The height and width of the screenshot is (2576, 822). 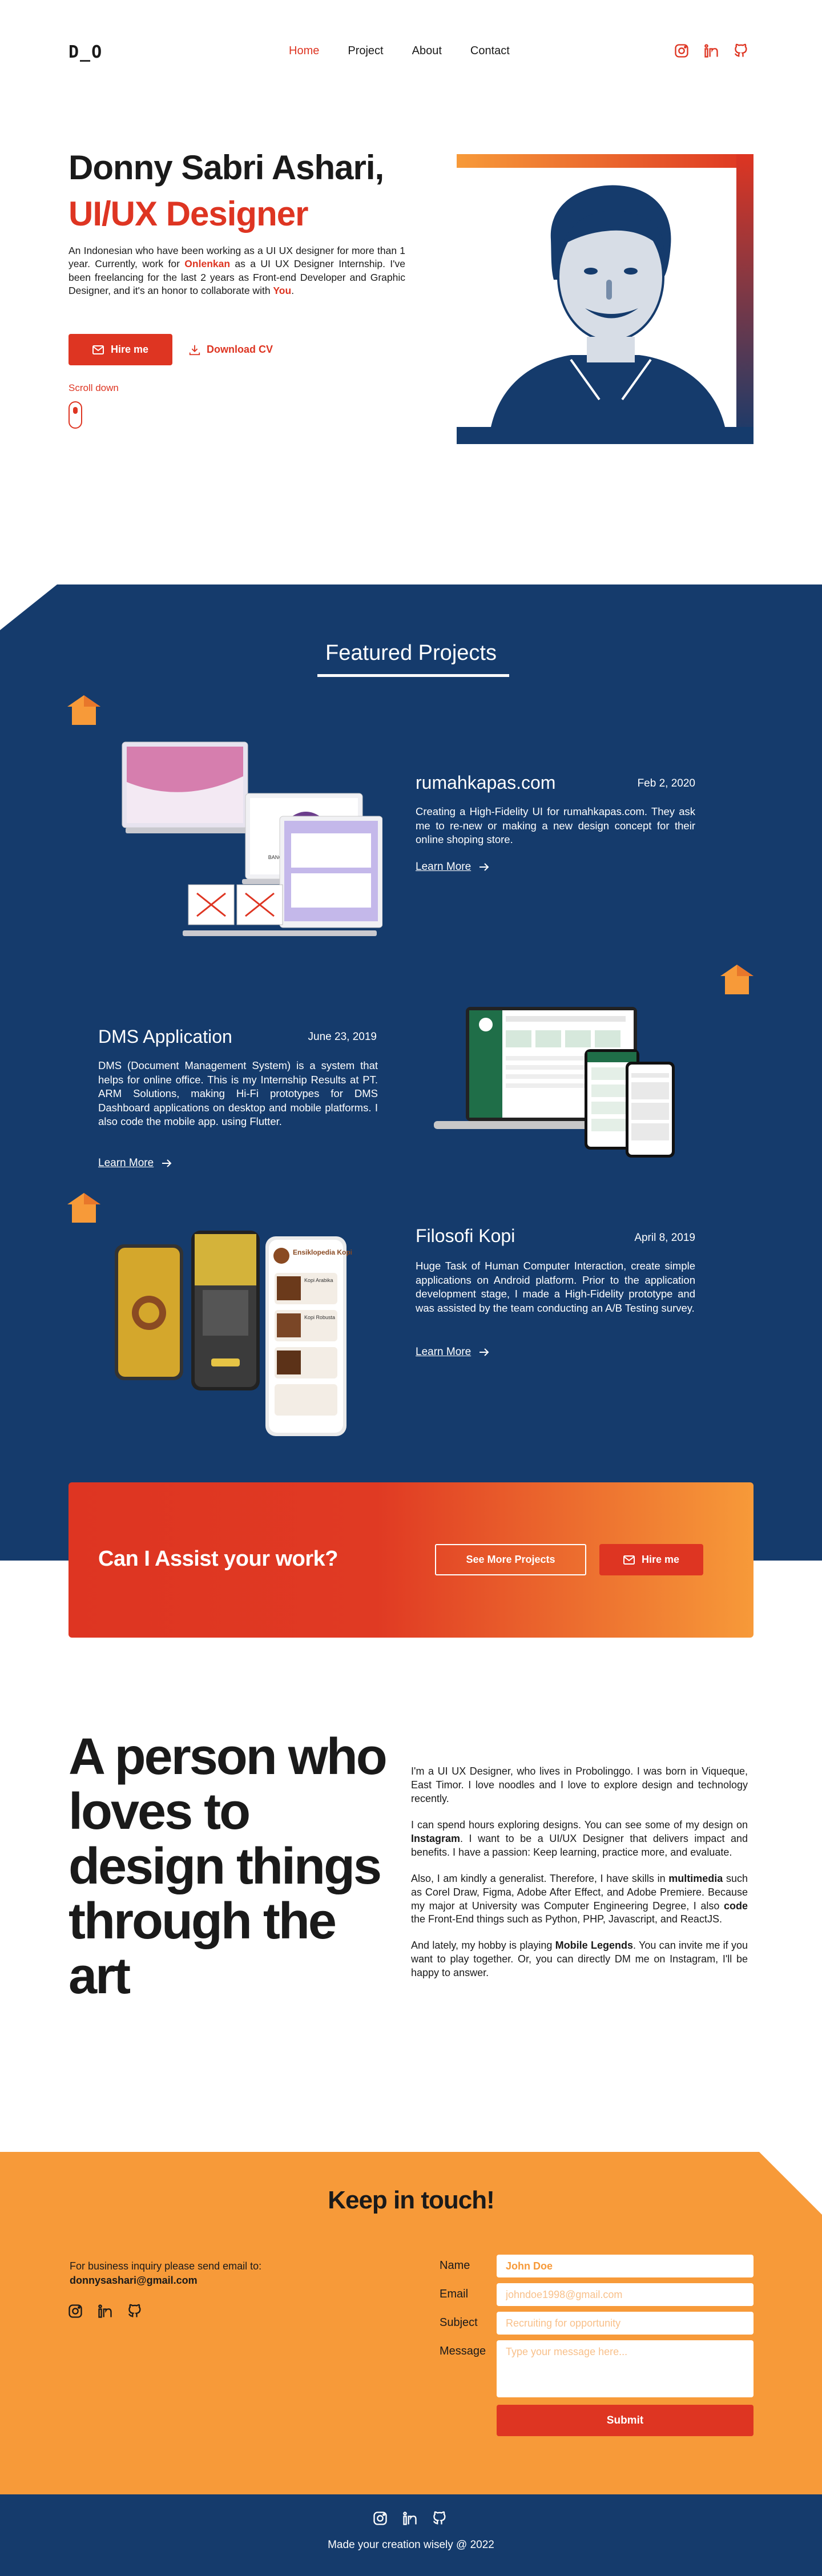 What do you see at coordinates (625, 2266) in the screenshot?
I see `name-field` at bounding box center [625, 2266].